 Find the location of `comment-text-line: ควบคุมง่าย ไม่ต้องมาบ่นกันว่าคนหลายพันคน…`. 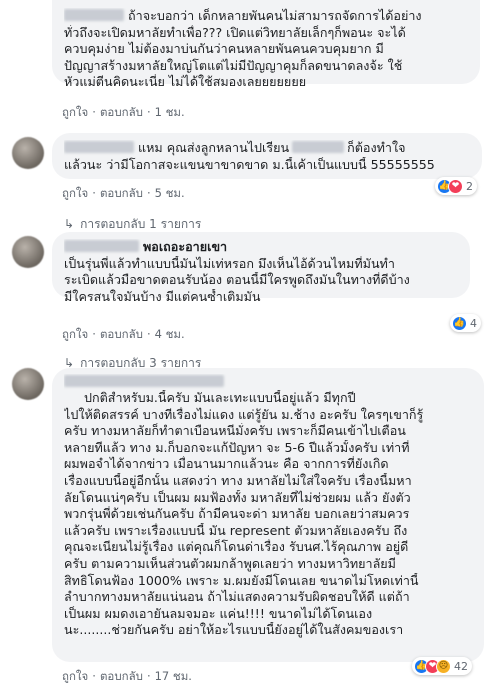

comment-text-line: ควบคุมง่าย ไม่ต้องมาบ่นกันว่าคนหลายพันคน… is located at coordinates (224, 49).